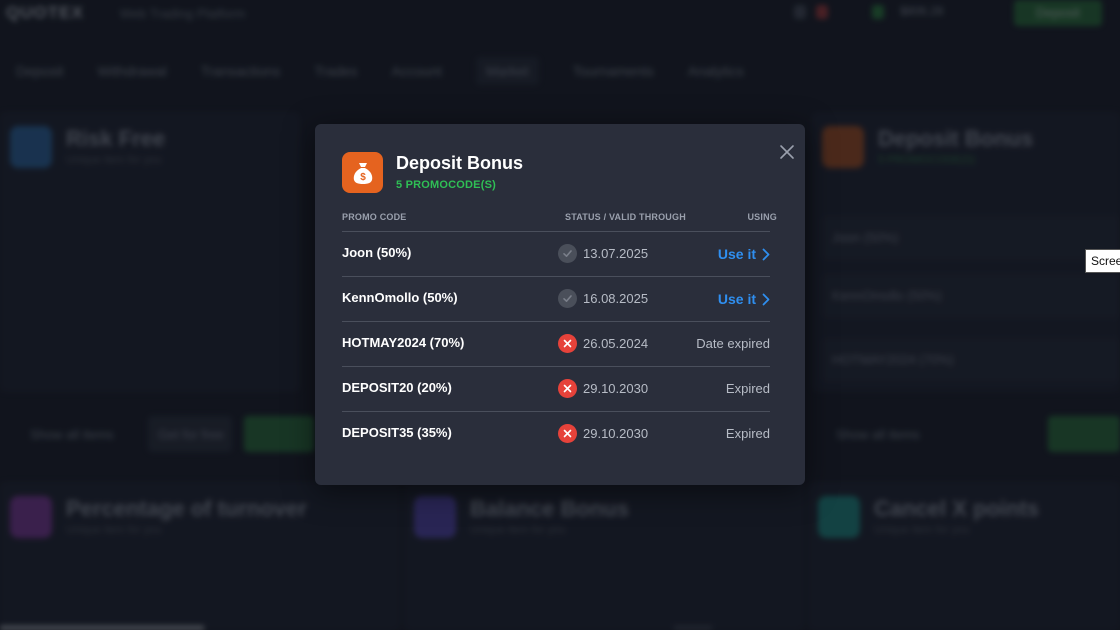 Image resolution: width=1120 pixels, height=630 pixels. What do you see at coordinates (397, 387) in the screenshot?
I see `promo-code: DEPOSIT20 (20%)` at bounding box center [397, 387].